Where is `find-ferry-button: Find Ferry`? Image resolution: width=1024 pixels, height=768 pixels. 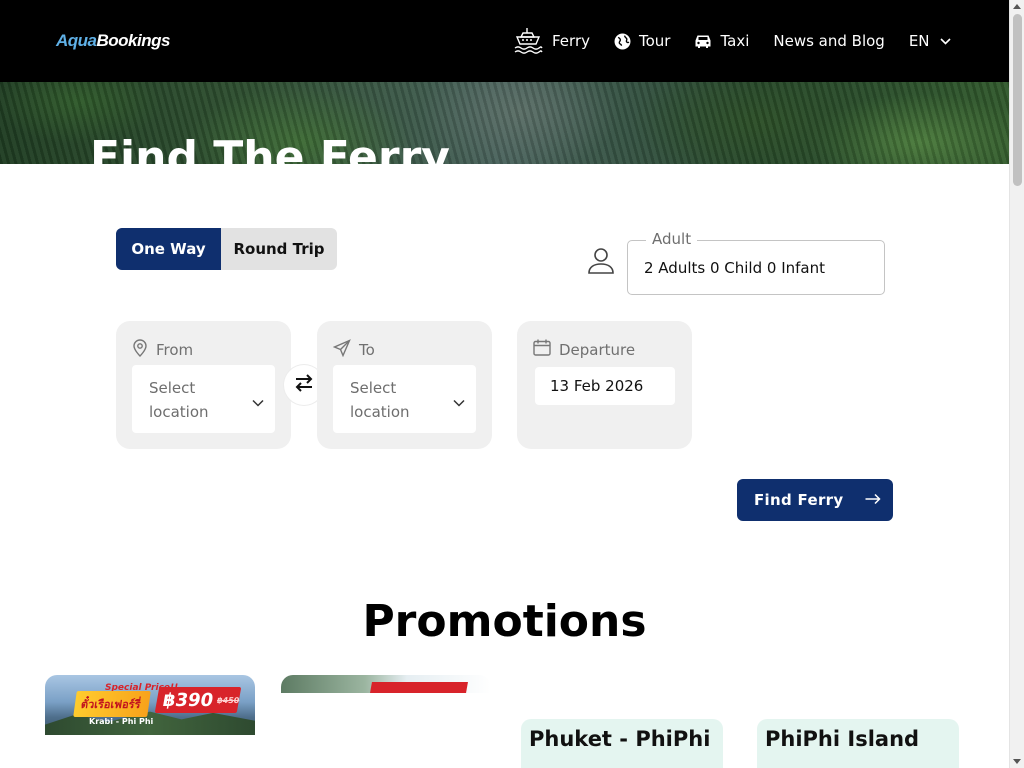
find-ferry-button: Find Ferry is located at coordinates (815, 500).